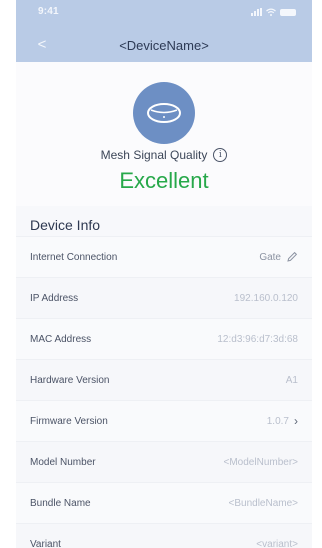 This screenshot has width=322, height=548. I want to click on row-label: MAC Address, so click(61, 339).